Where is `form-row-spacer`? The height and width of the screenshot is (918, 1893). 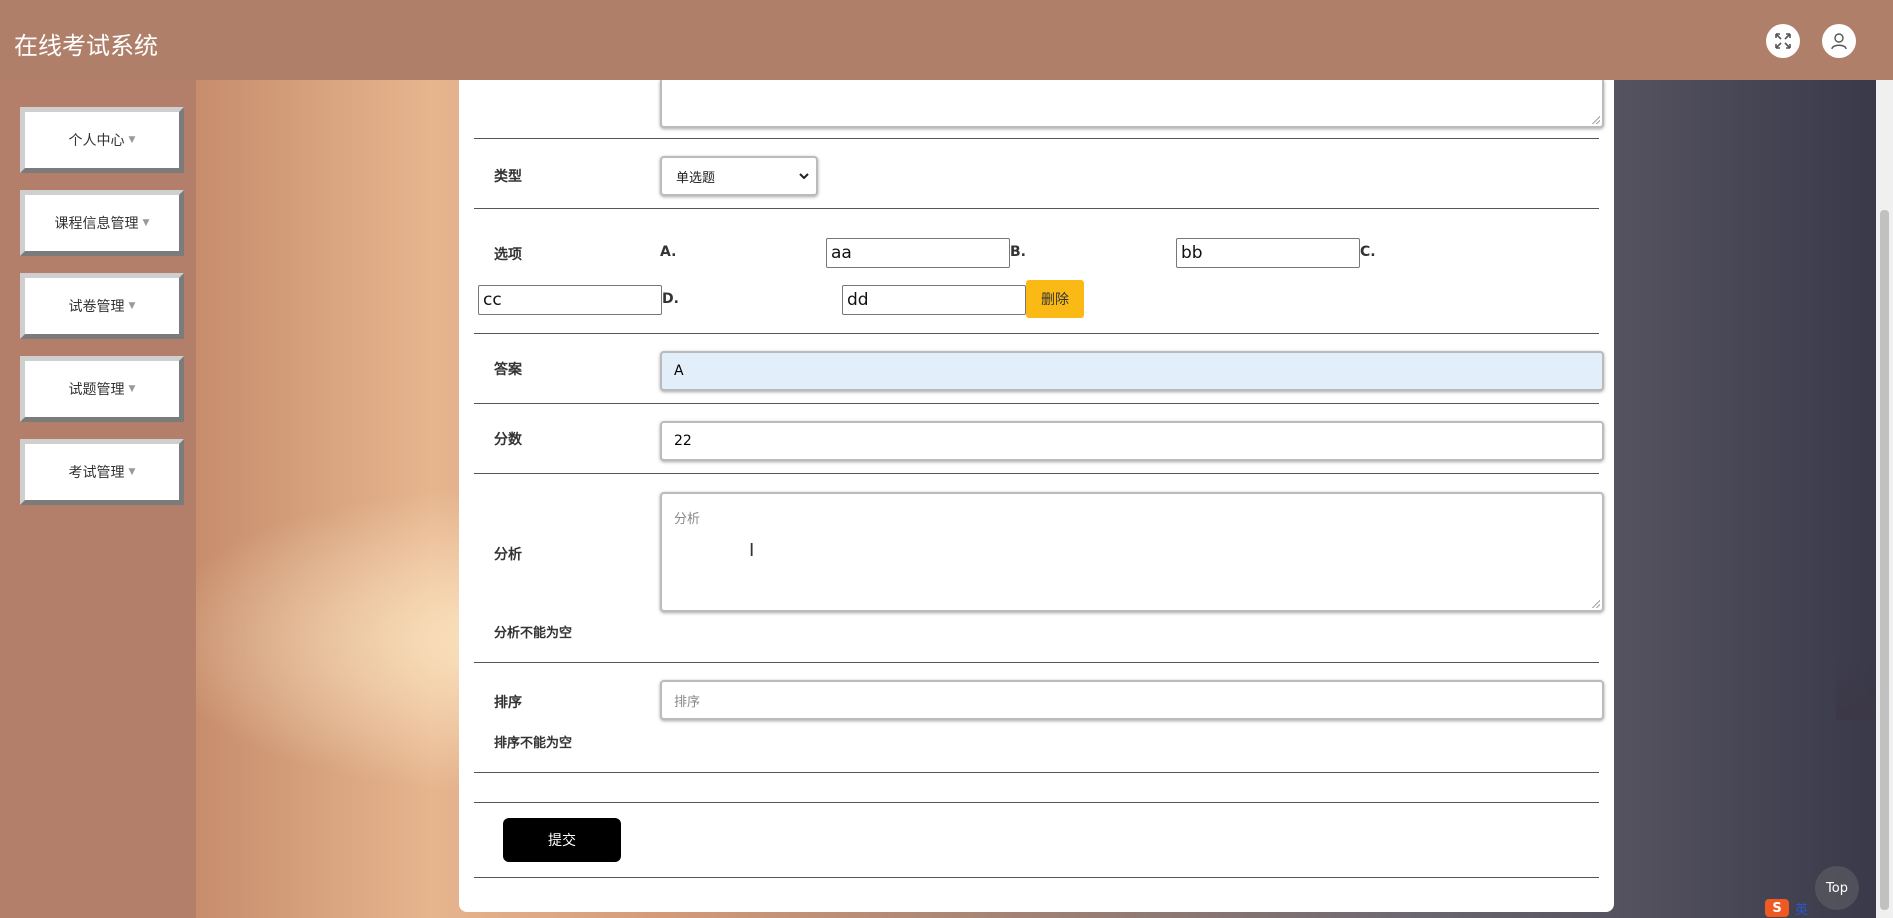 form-row-spacer is located at coordinates (1036, 787).